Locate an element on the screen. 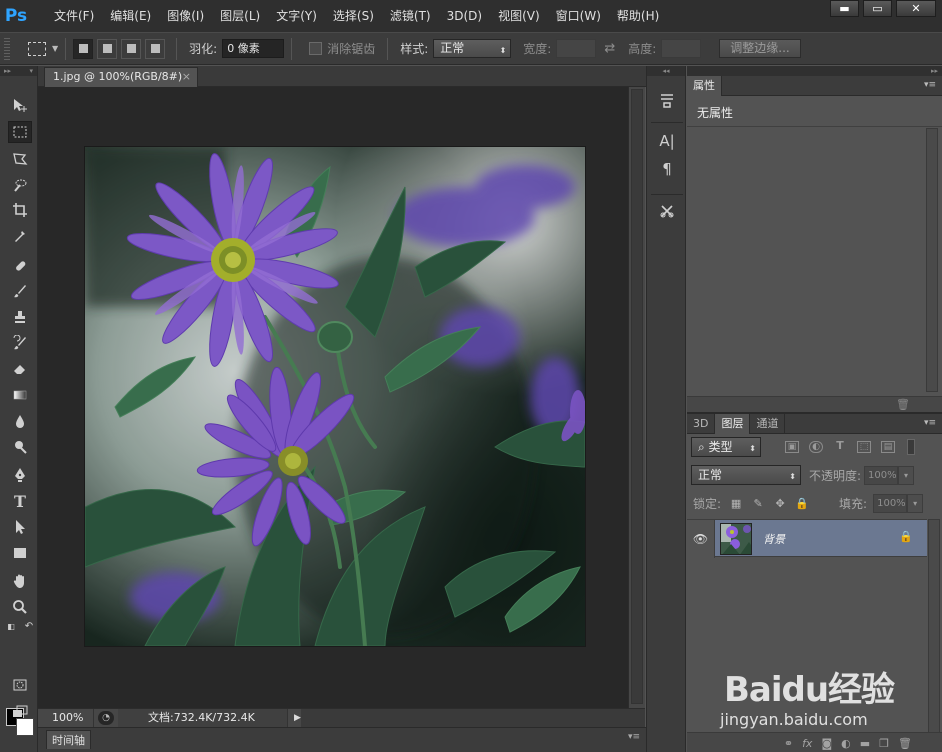 This screenshot has height=752, width=942. dodge-tool-icon is located at coordinates (20, 447).